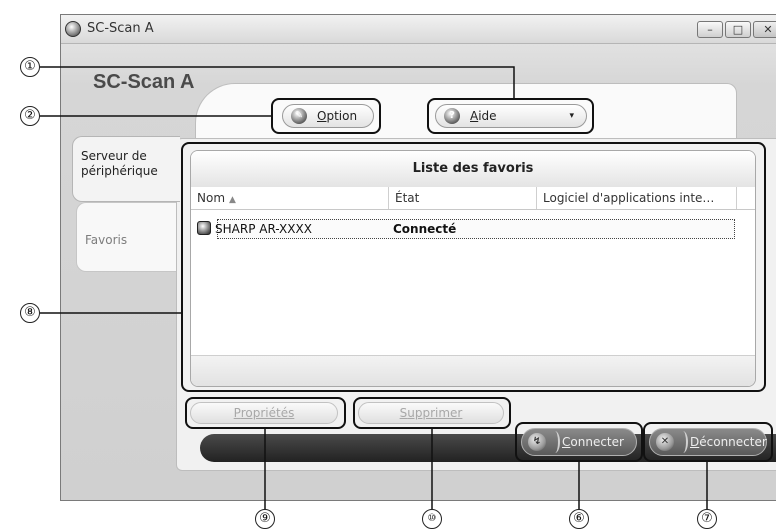 This screenshot has width=776, height=531. What do you see at coordinates (30, 67) in the screenshot?
I see `callout-1: ①` at bounding box center [30, 67].